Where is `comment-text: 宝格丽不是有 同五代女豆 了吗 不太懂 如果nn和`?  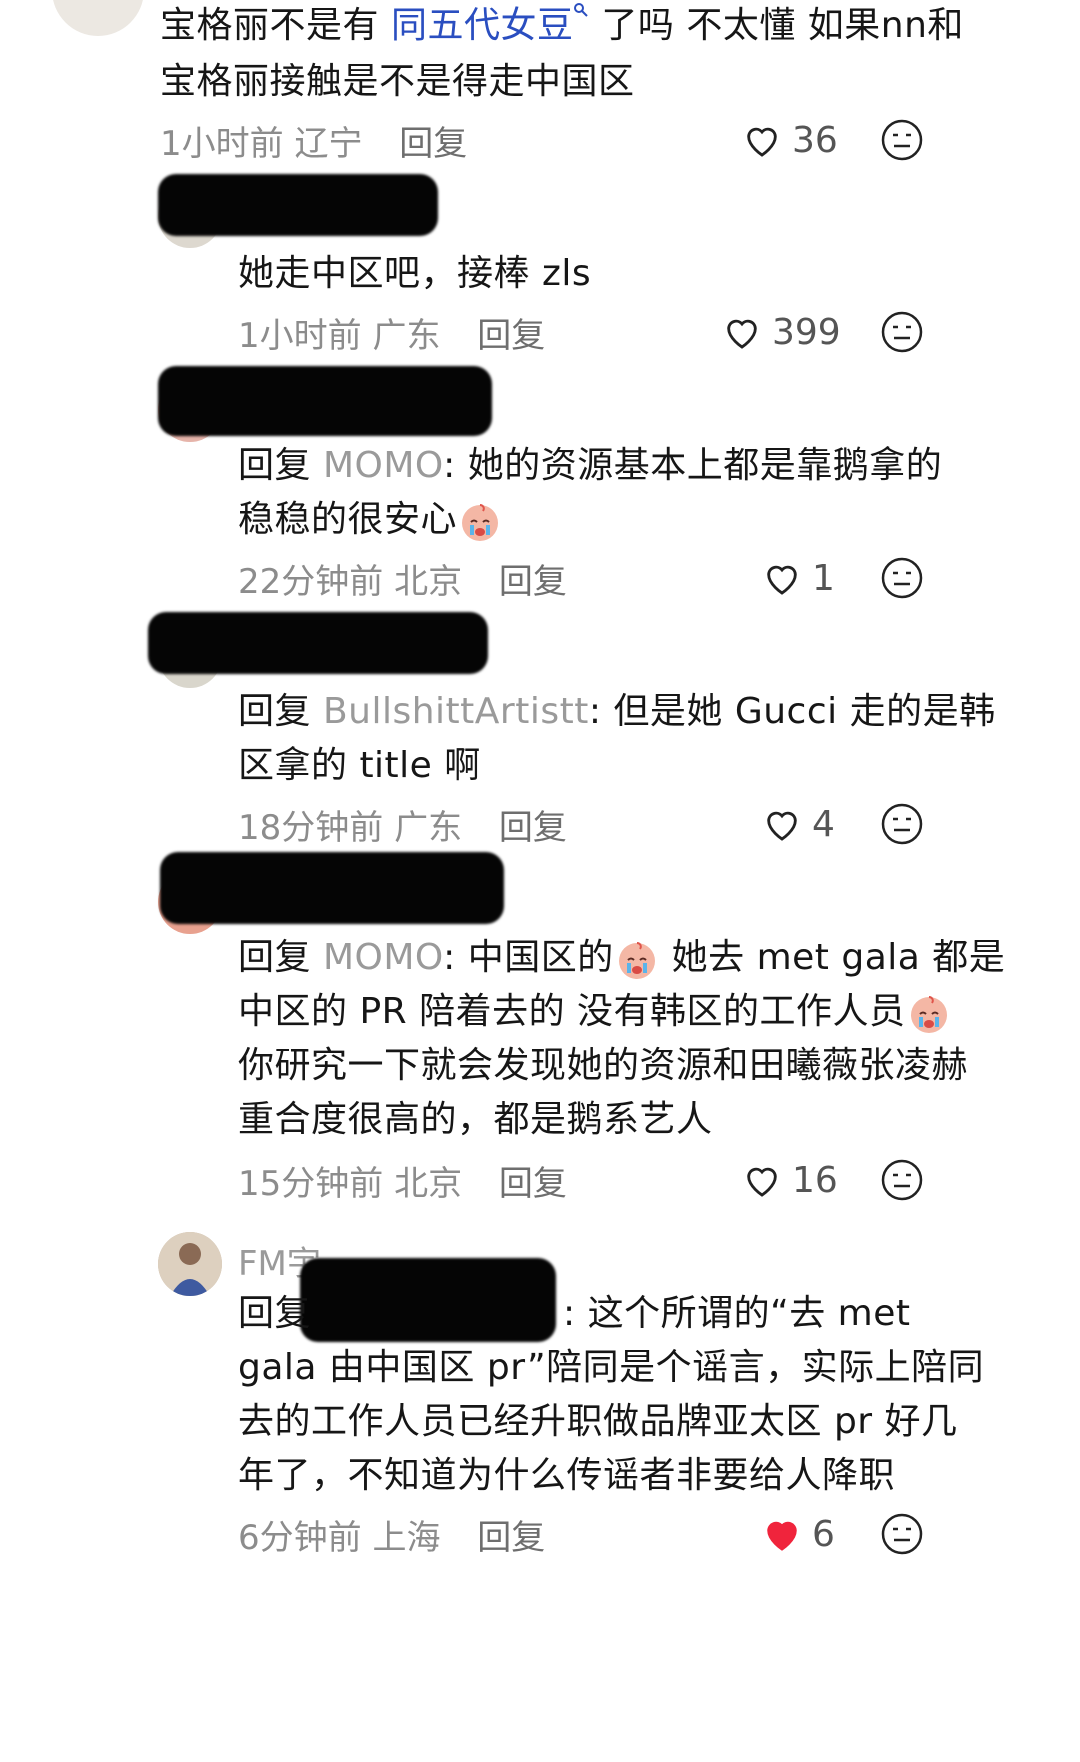 comment-text: 宝格丽不是有 同五代女豆 了吗 不太懂 如果nn和 is located at coordinates (562, 28).